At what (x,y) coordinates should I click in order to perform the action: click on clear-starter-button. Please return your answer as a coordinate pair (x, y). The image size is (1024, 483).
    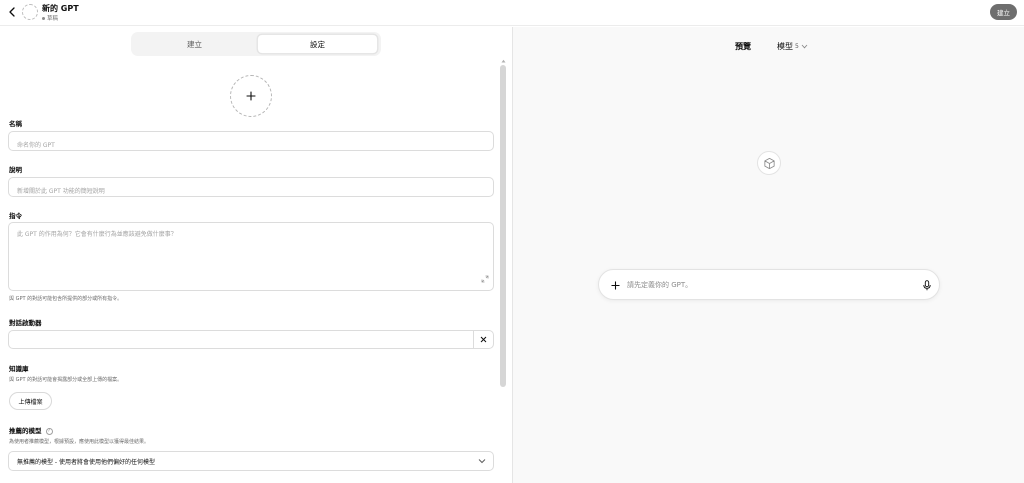
    Looking at the image, I should click on (483, 339).